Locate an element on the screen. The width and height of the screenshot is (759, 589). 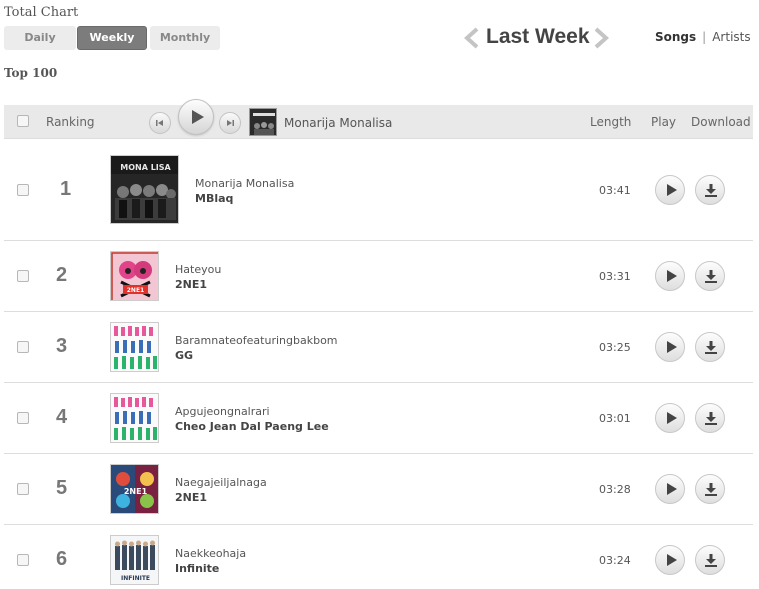
period-label: Last Week is located at coordinates (538, 36).